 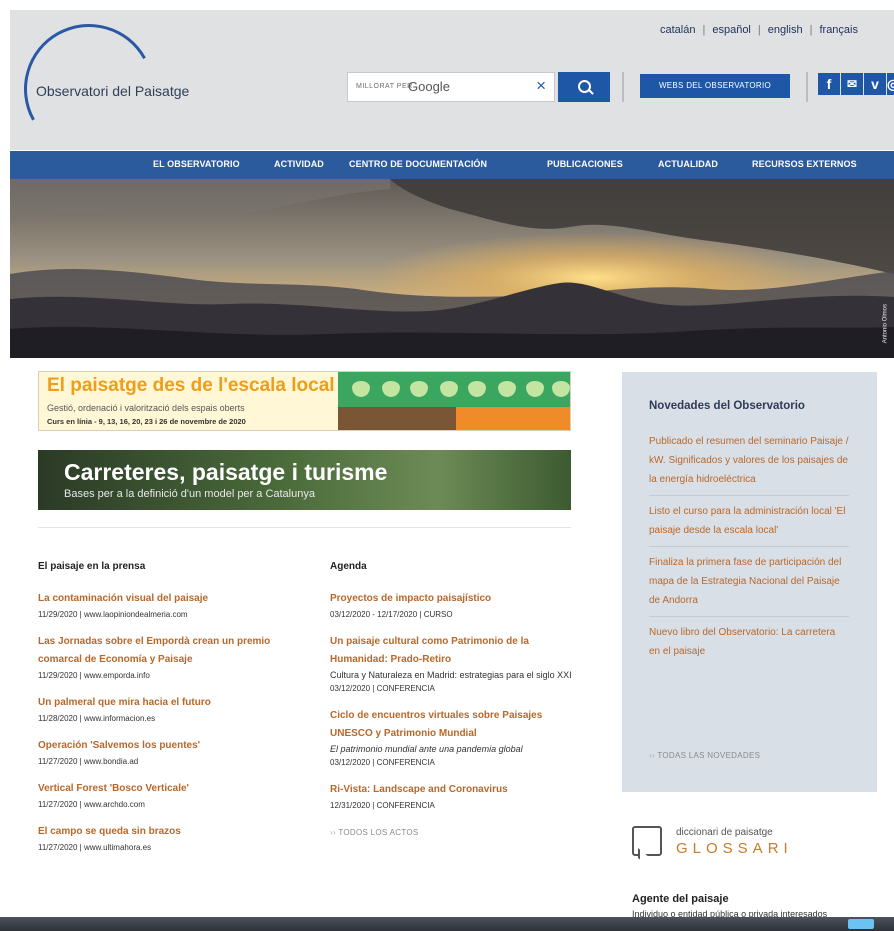 I want to click on search-input: MILLORAT PER Google ×, so click(x=451, y=87).